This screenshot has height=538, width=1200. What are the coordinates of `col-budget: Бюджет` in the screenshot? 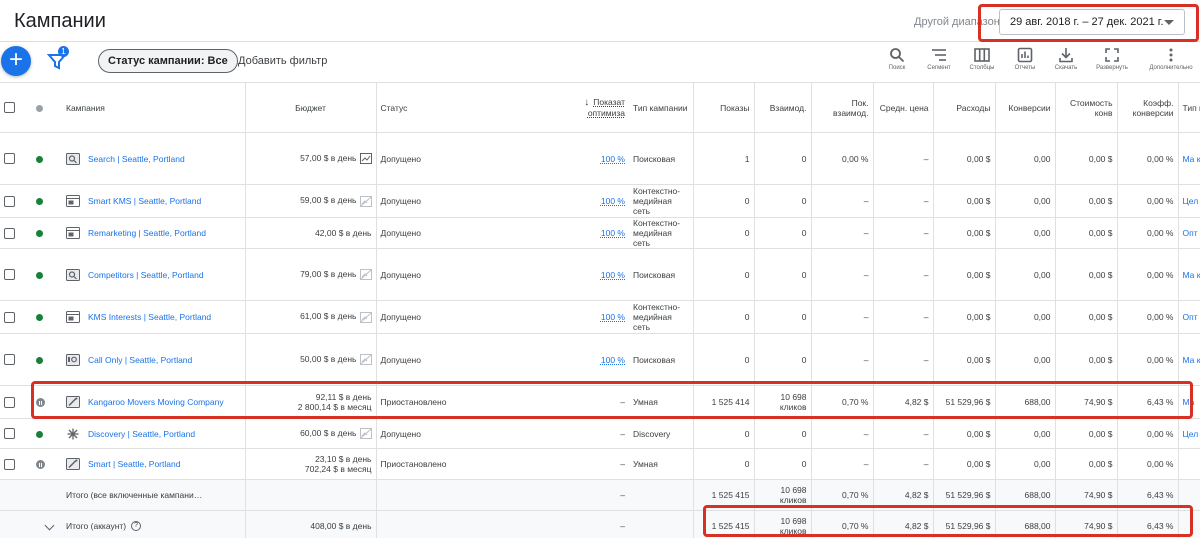 It's located at (311, 107).